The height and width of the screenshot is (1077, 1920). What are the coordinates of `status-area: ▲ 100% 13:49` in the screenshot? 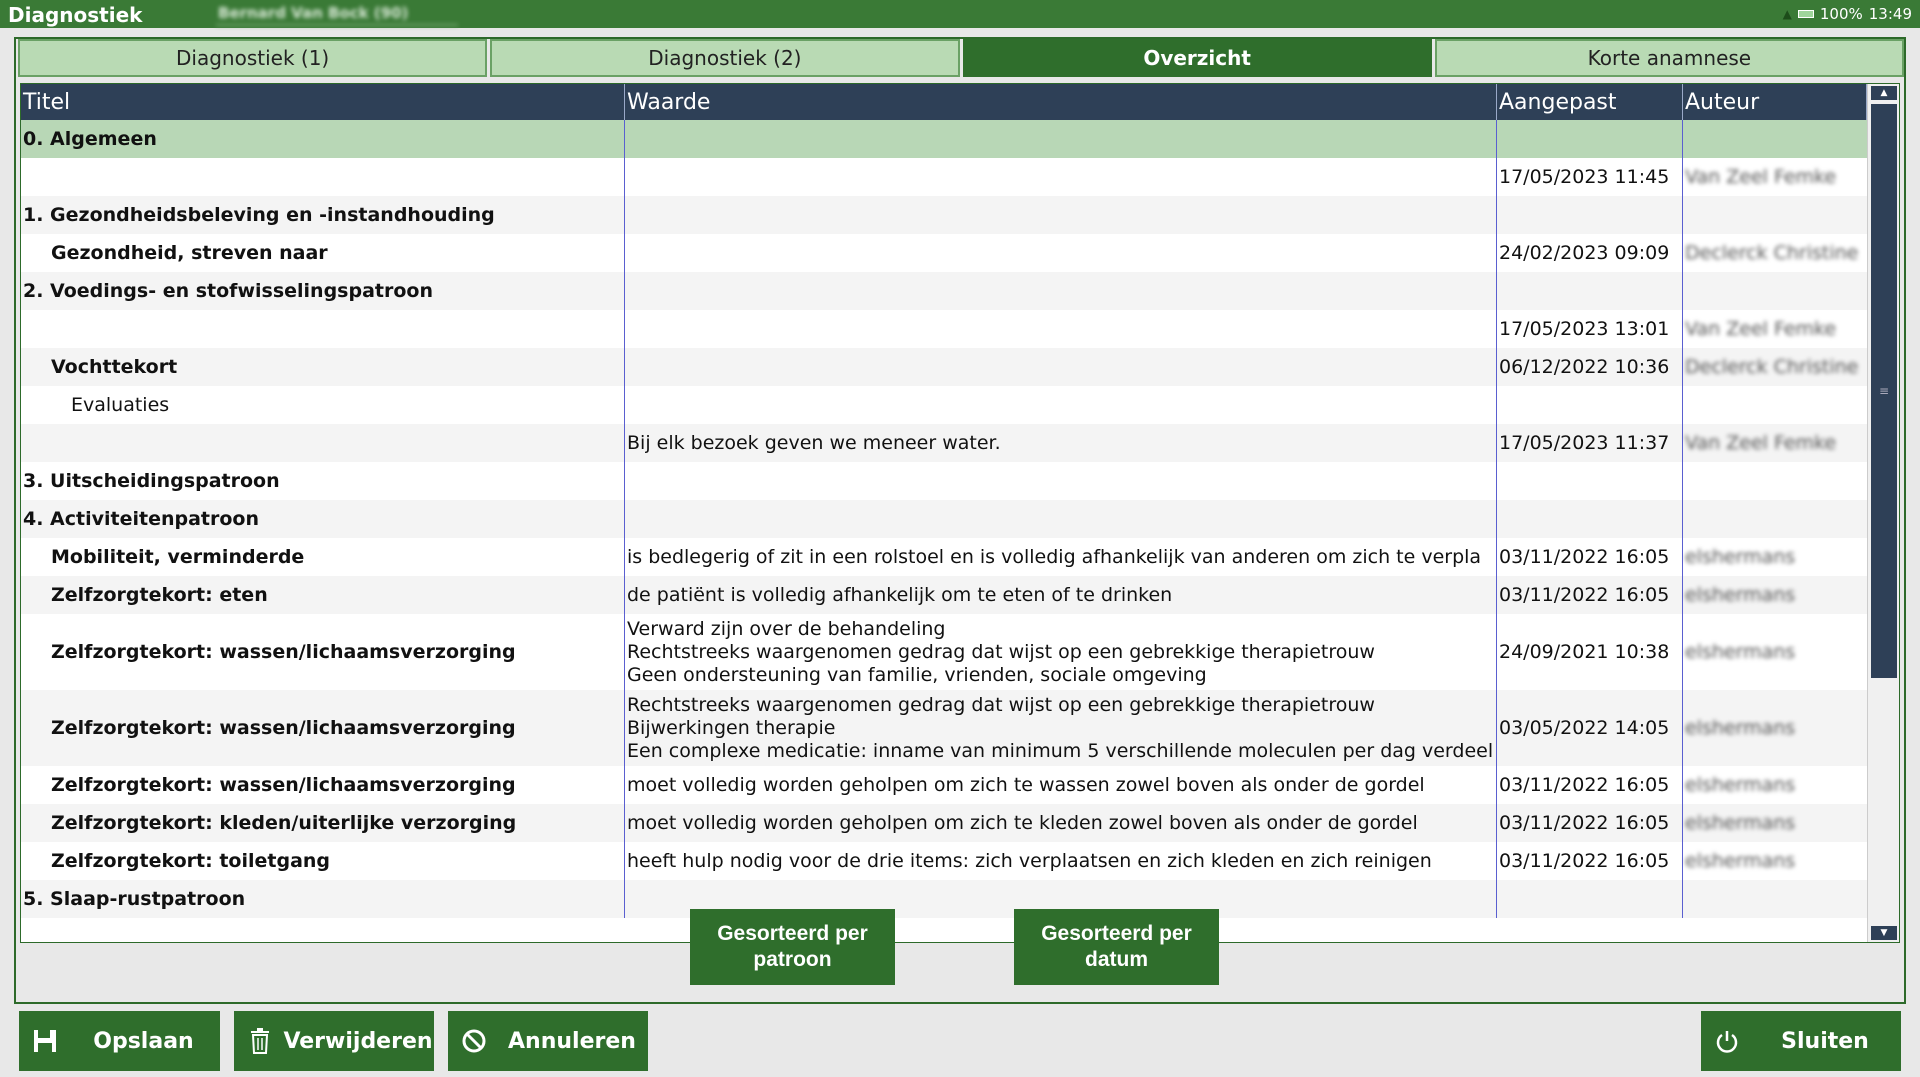 It's located at (1847, 14).